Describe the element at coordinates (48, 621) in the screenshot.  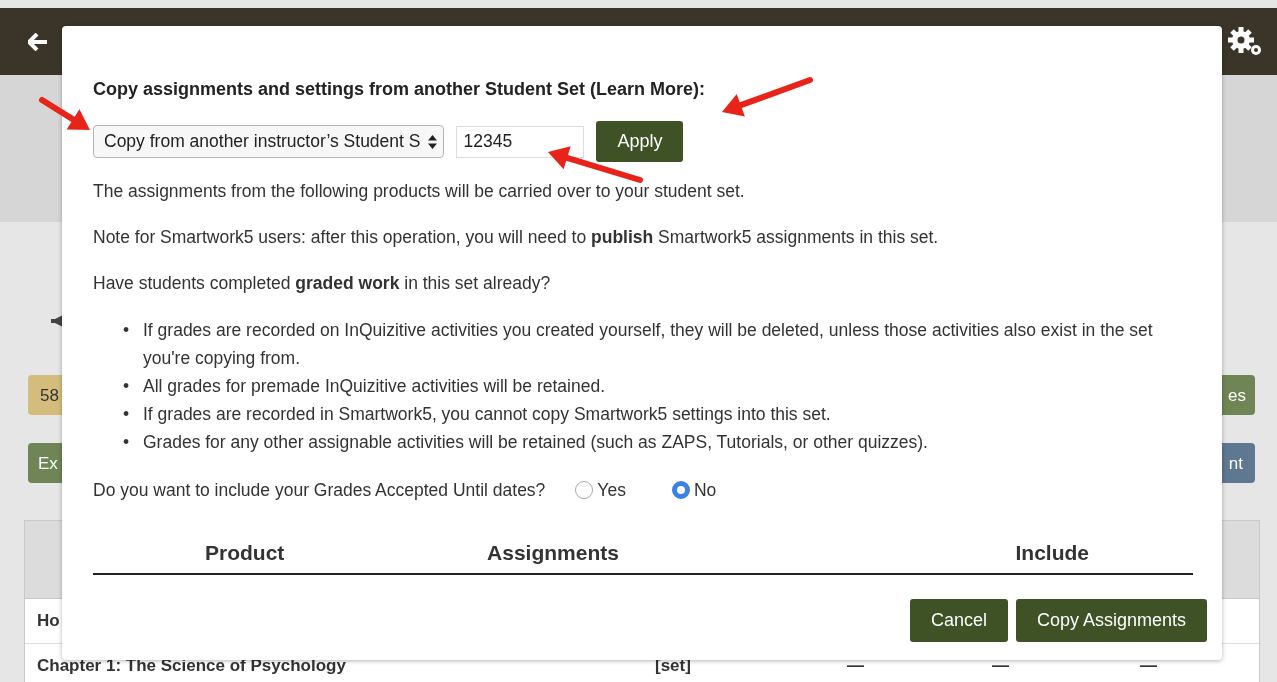
I see `table-cell-text: Ho` at that location.